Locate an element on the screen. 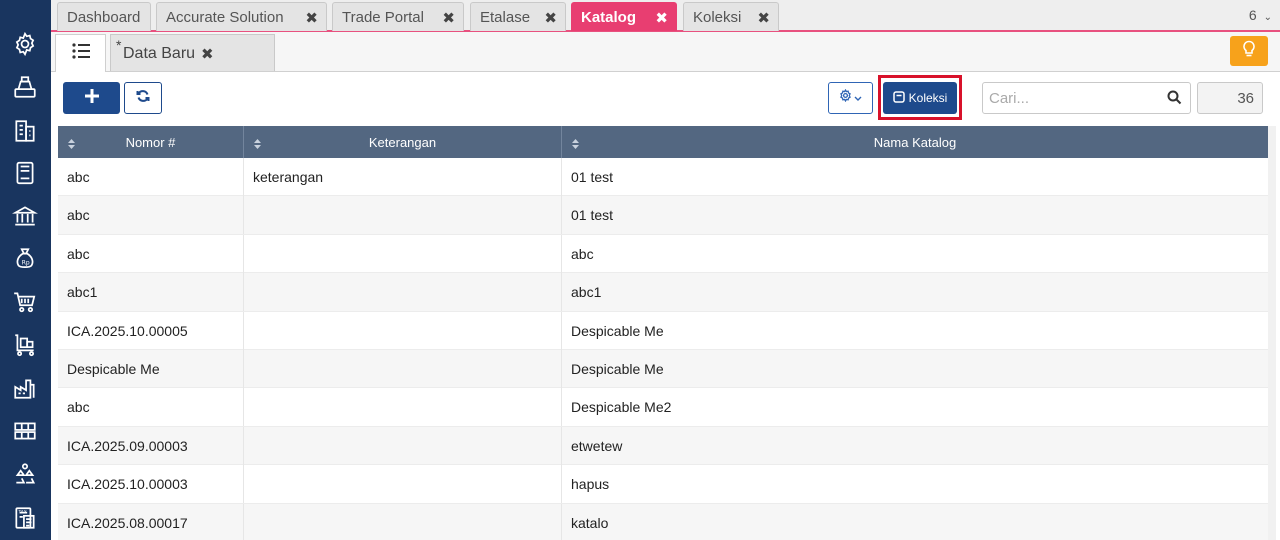 The width and height of the screenshot is (1280, 540). sidebar: Rp TAX is located at coordinates (25, 270).